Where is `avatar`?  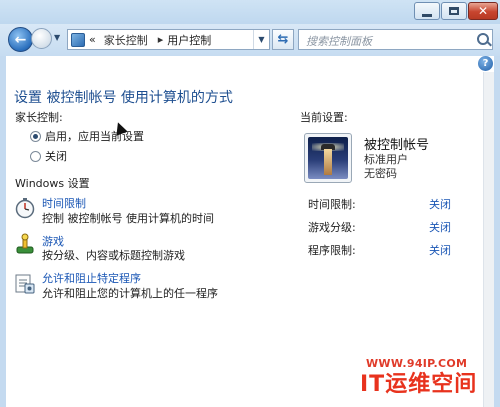 avatar is located at coordinates (328, 158).